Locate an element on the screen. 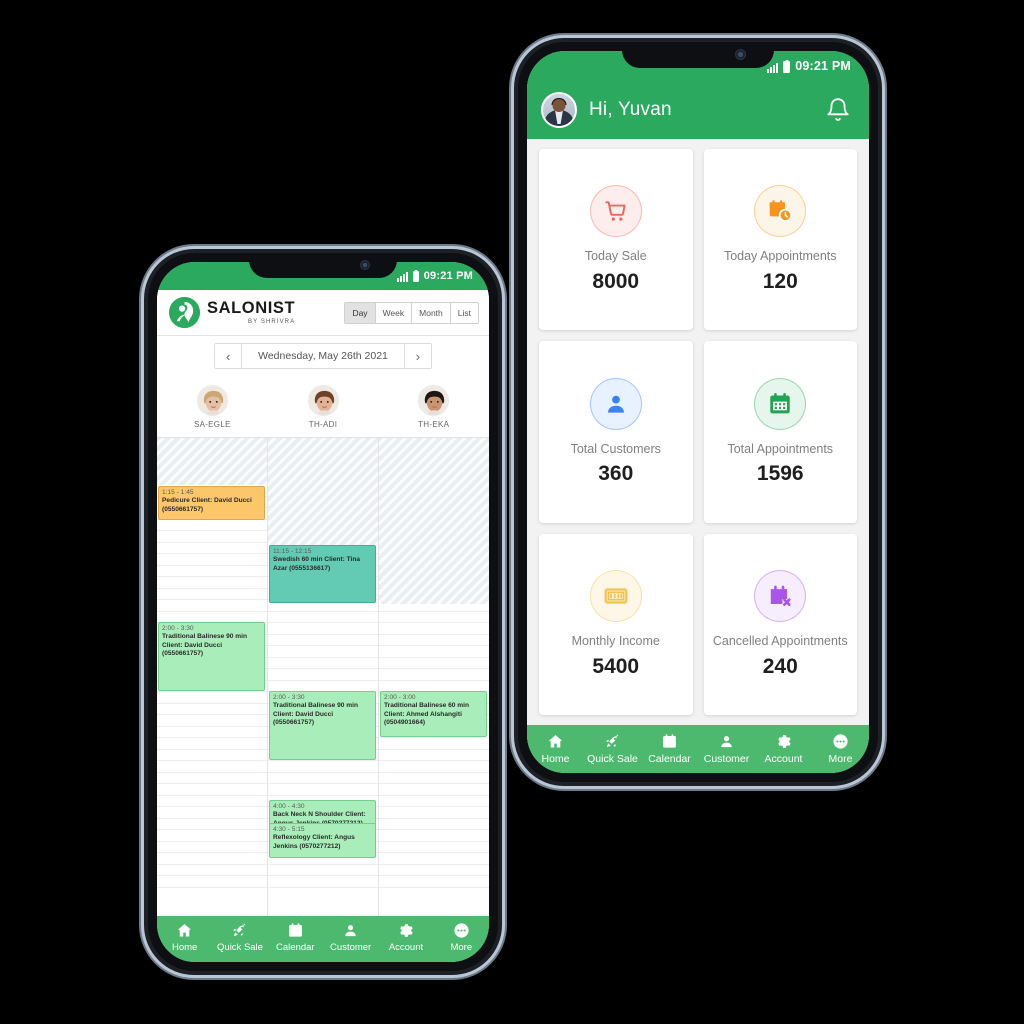  view-tabs: Day Week Month List is located at coordinates (411, 312).